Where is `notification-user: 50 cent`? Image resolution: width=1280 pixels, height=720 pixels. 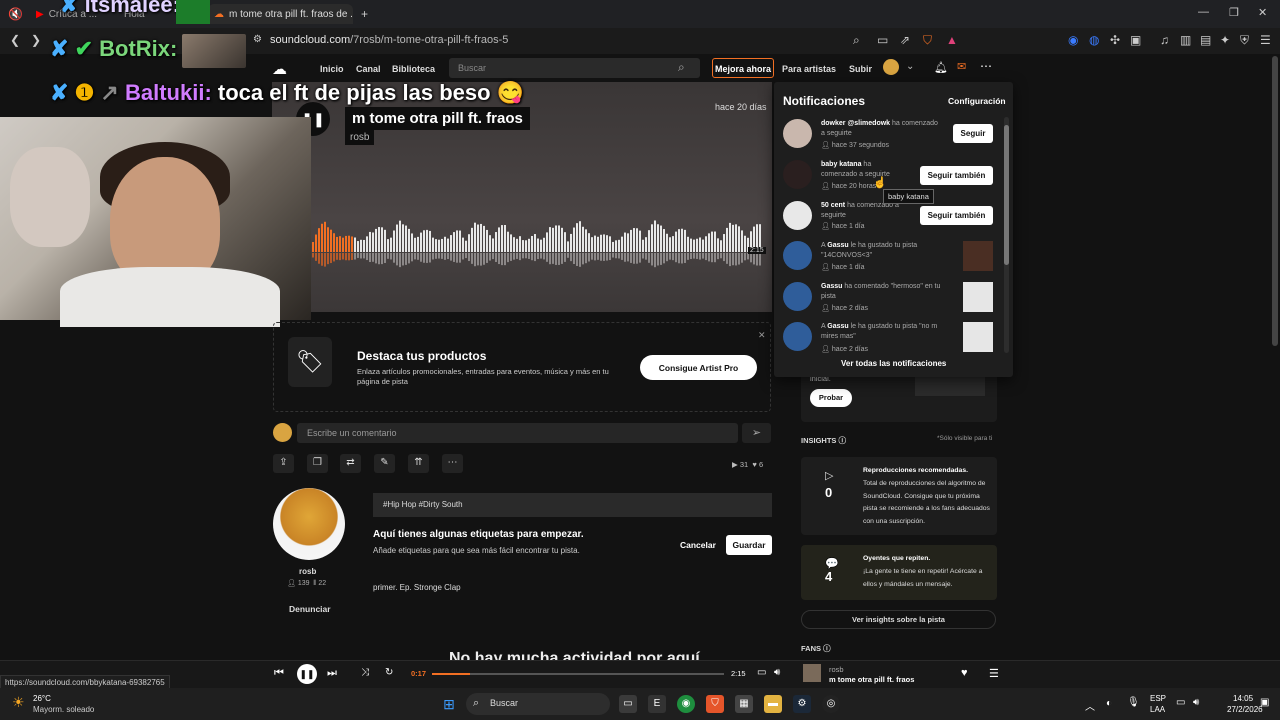 notification-user: 50 cent is located at coordinates (833, 205).